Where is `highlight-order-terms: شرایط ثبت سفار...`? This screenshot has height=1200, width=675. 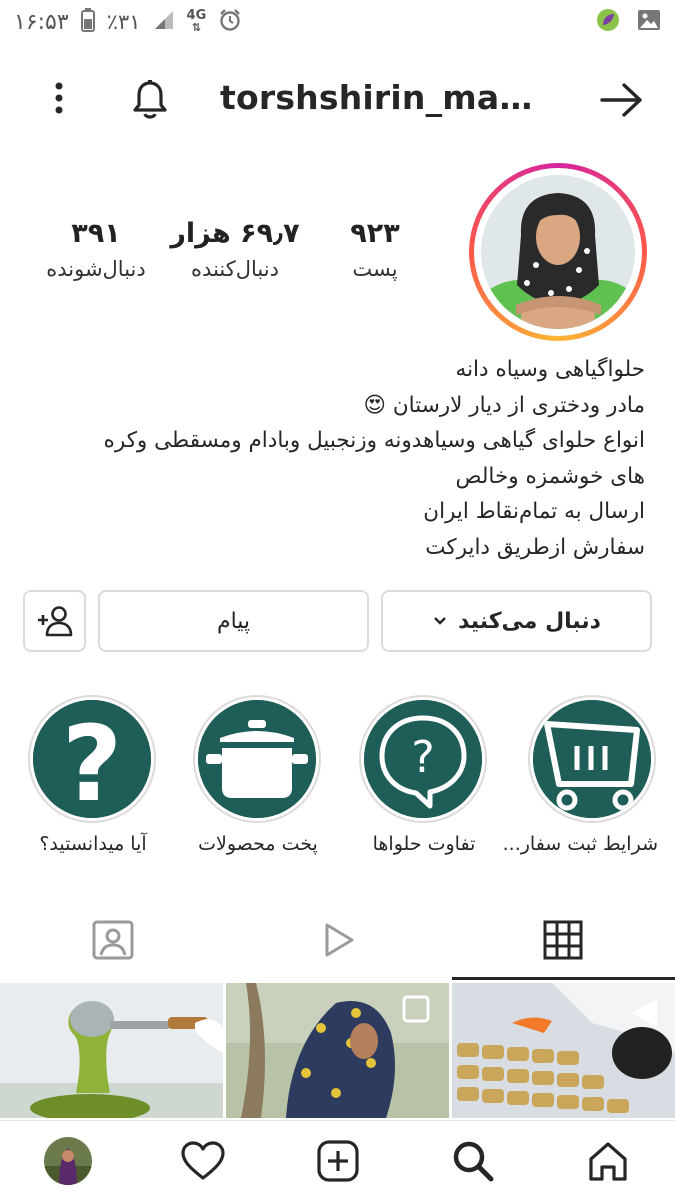 highlight-order-terms: شرایط ثبت سفار... is located at coordinates (580, 775).